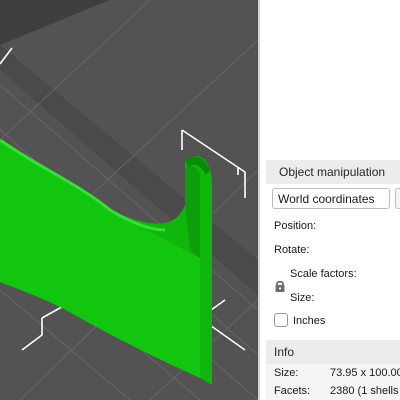 This screenshot has width=400, height=400. I want to click on inches-label: Inches, so click(309, 321).